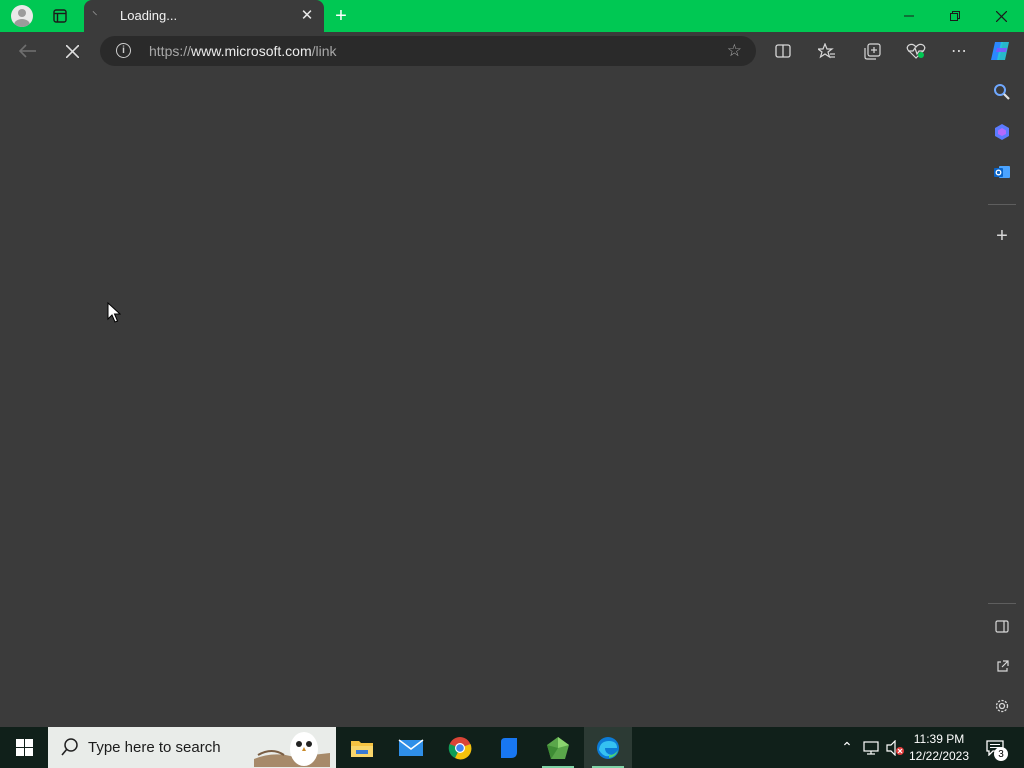 The height and width of the screenshot is (768, 1024). I want to click on restore-button, so click(955, 16).